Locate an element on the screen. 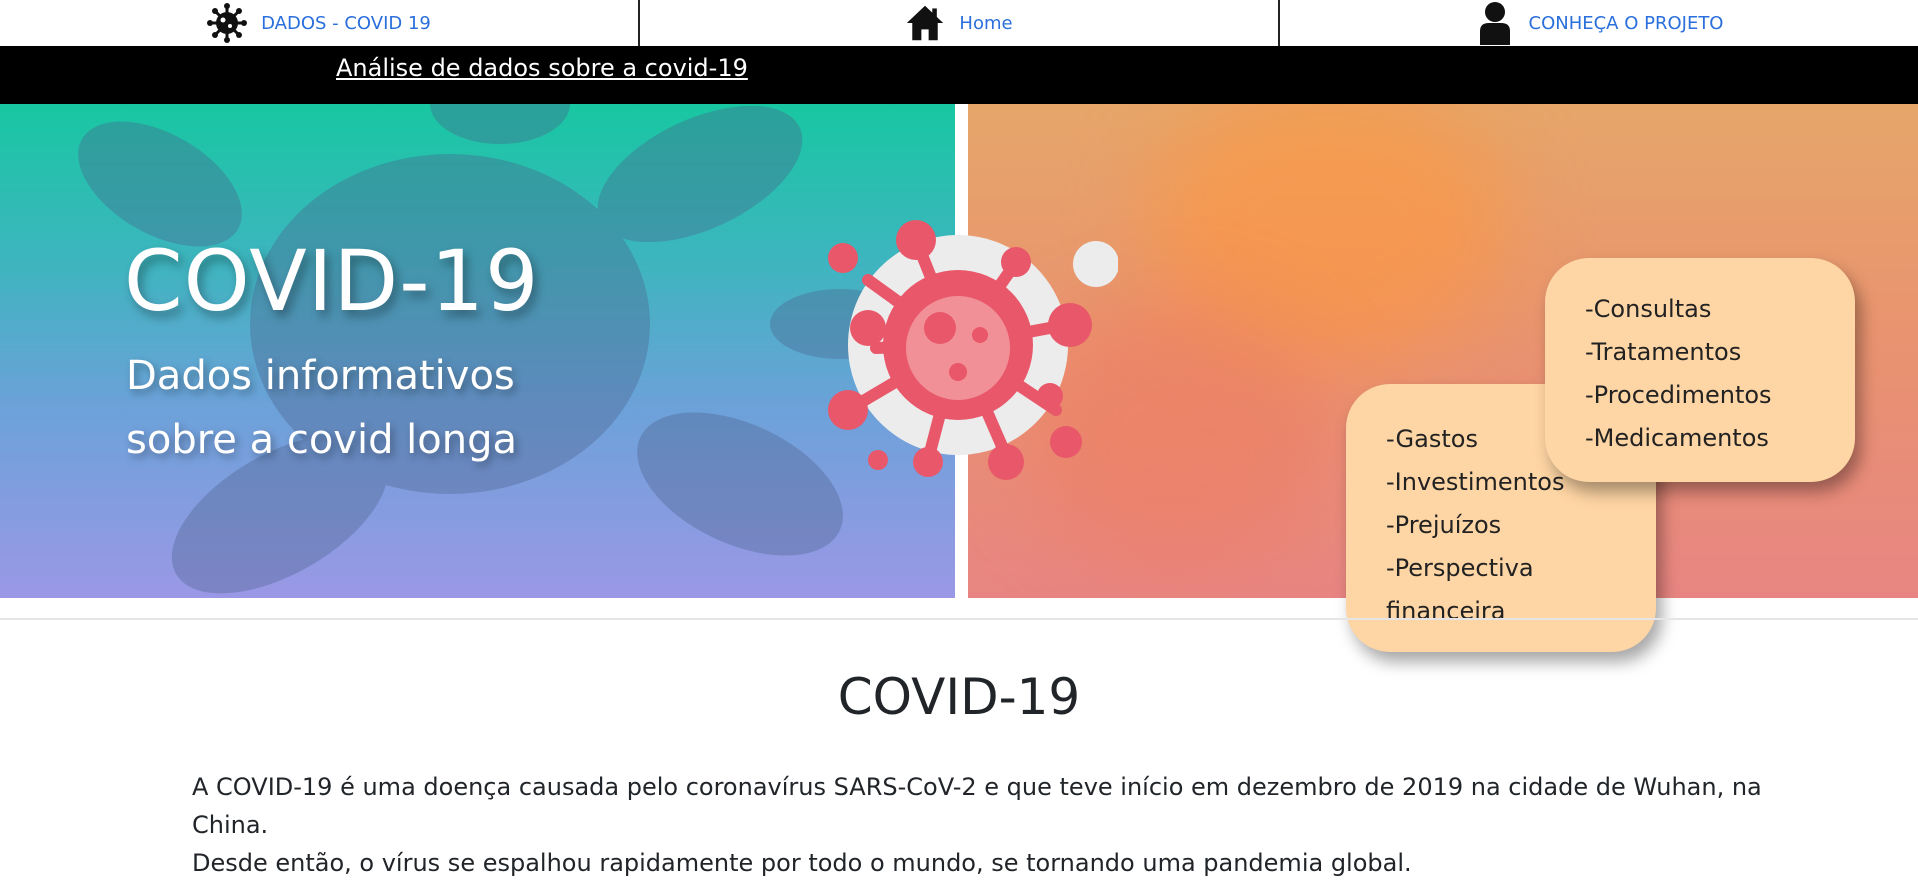 The height and width of the screenshot is (882, 1918). user-icon is located at coordinates (1495, 23).